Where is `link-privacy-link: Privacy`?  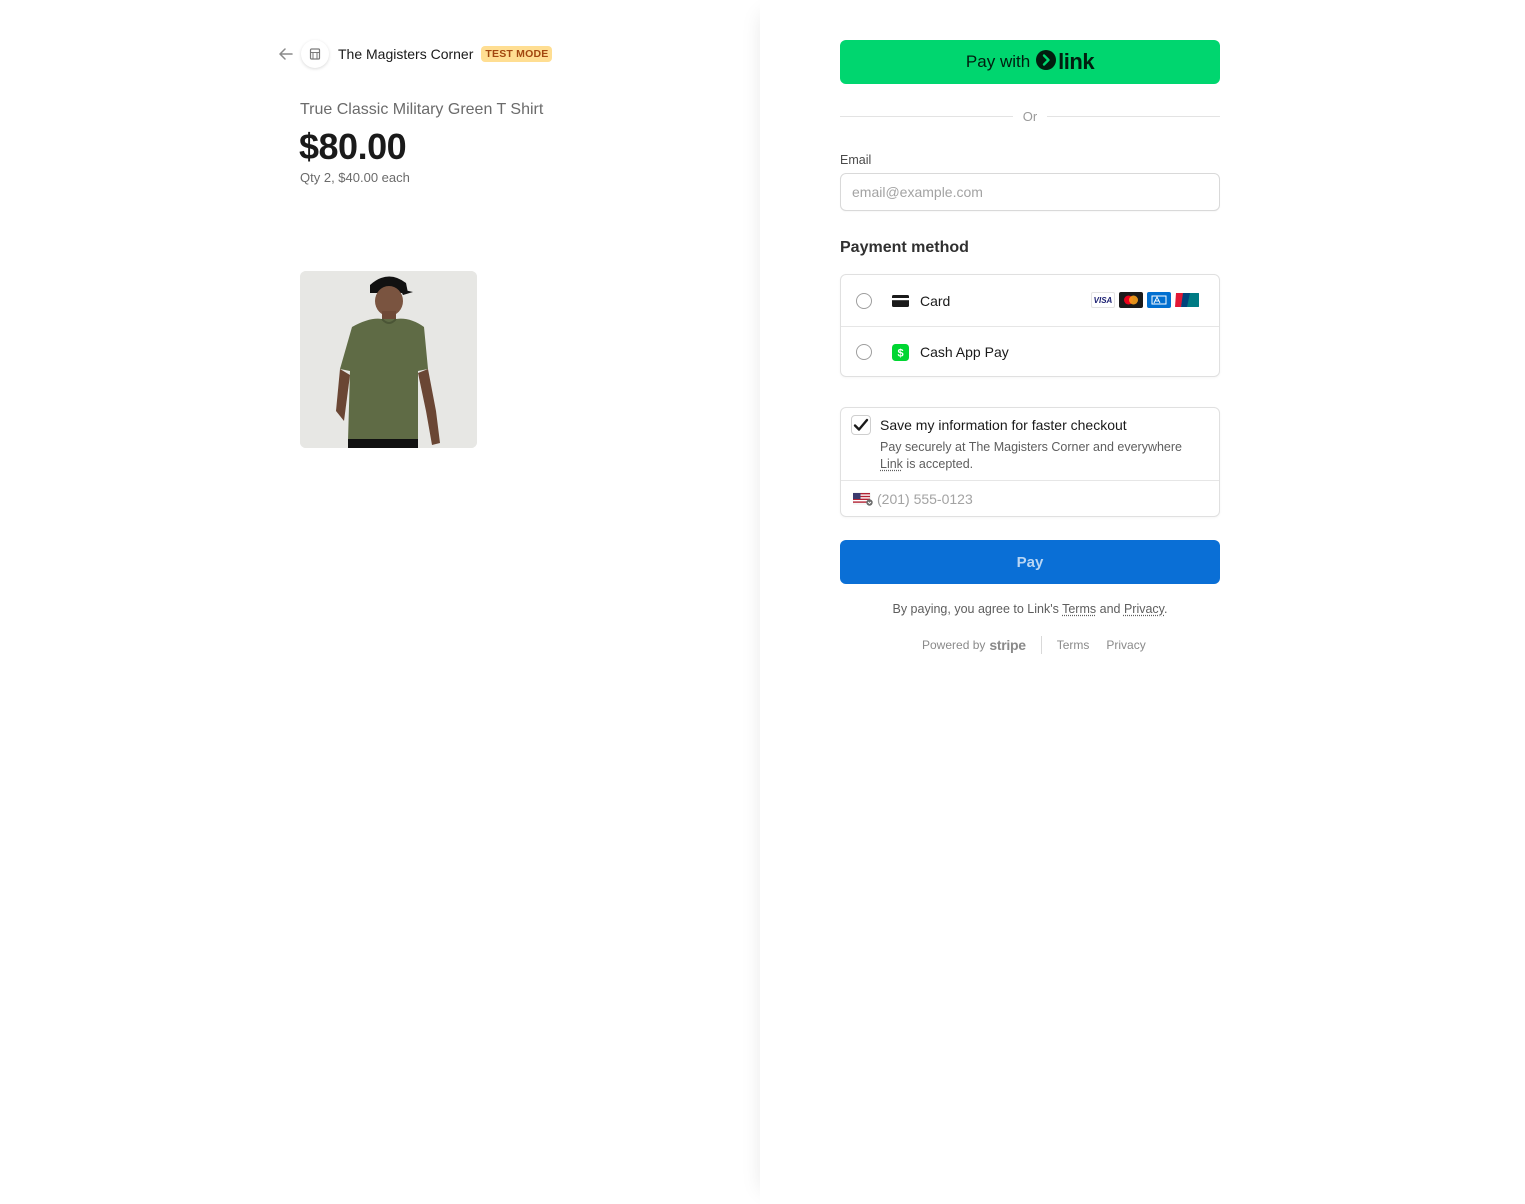 link-privacy-link: Privacy is located at coordinates (1144, 609).